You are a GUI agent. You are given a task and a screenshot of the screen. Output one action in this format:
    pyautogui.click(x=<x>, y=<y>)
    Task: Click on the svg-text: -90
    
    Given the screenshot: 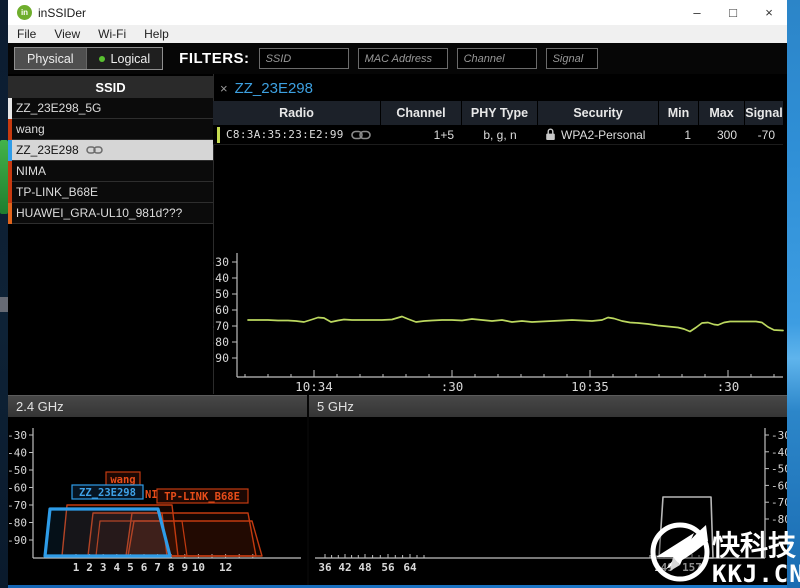 What is the action you would take?
    pyautogui.click(x=17, y=540)
    